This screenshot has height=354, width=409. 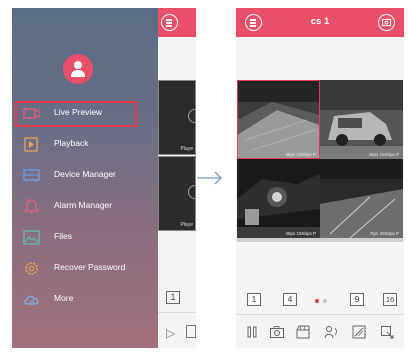 What do you see at coordinates (85, 238) in the screenshot?
I see `menu-item-files: Files` at bounding box center [85, 238].